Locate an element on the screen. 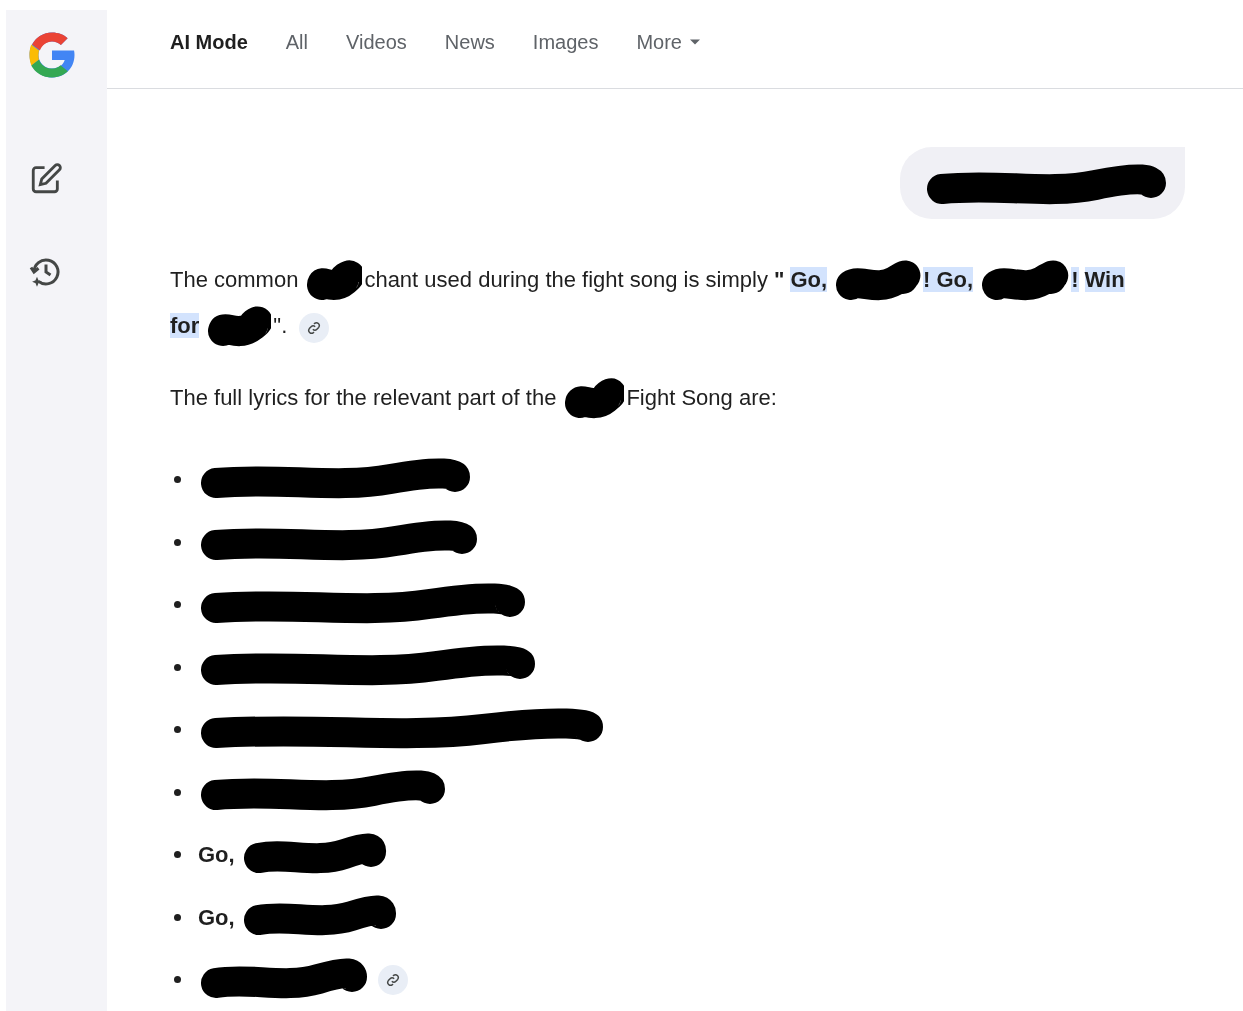 This screenshot has width=1243, height=1011. answer-text: Fight Song are: is located at coordinates (701, 398).